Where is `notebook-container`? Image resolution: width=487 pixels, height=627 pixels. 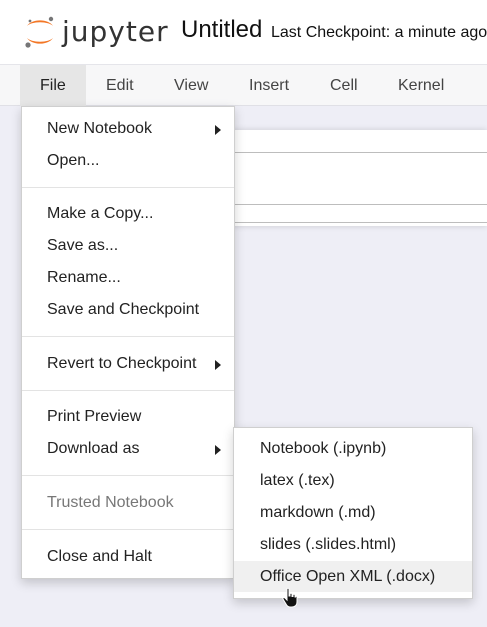 notebook-container is located at coordinates (343, 178).